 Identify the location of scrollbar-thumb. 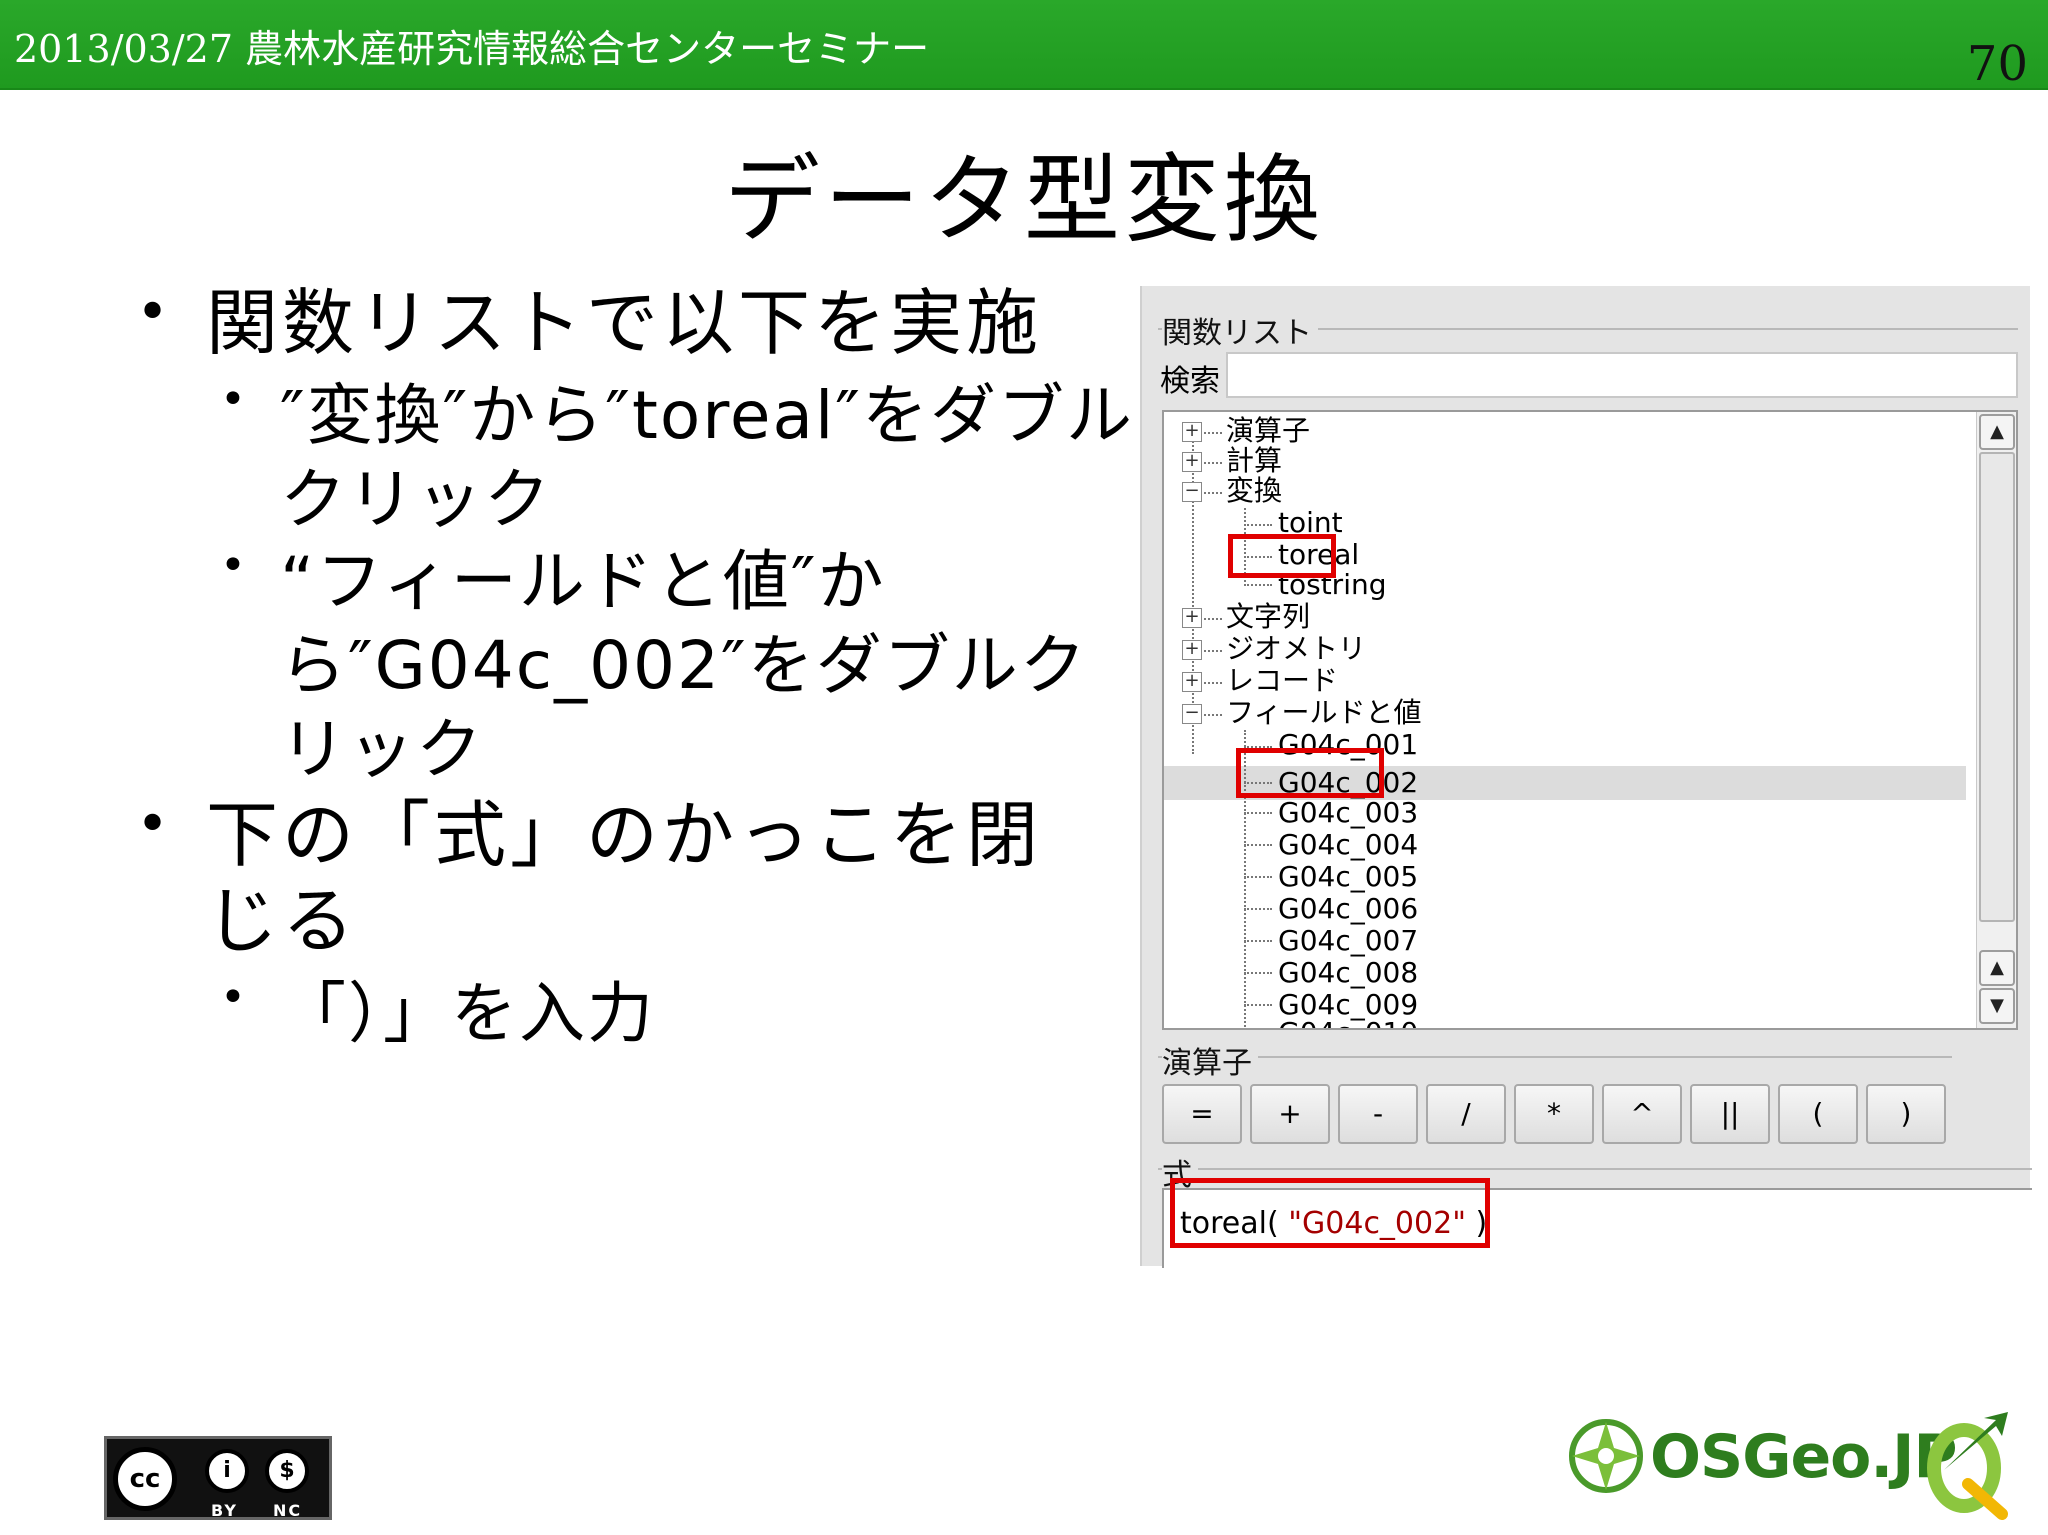
(1997, 687).